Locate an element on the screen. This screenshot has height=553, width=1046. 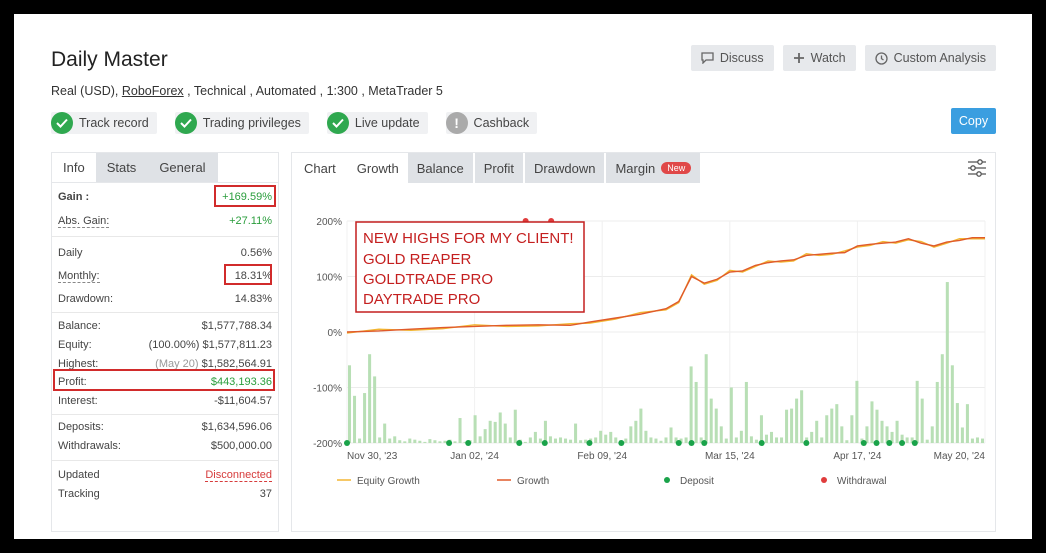
legend-label: Deposit is located at coordinates (697, 481).